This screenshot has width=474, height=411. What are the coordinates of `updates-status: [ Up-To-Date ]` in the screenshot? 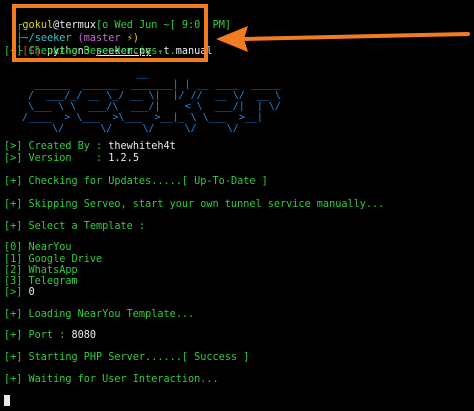 It's located at (224, 181).